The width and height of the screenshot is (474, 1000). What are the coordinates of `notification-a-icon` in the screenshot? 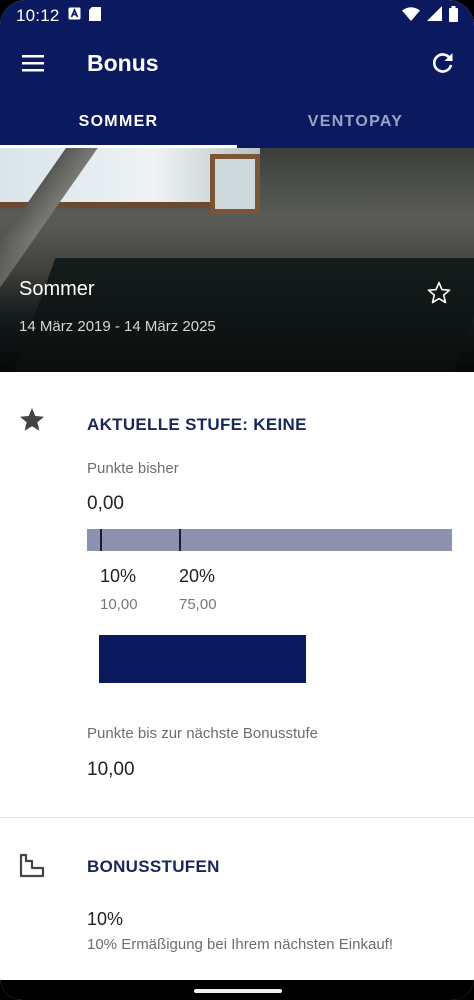 It's located at (74, 16).